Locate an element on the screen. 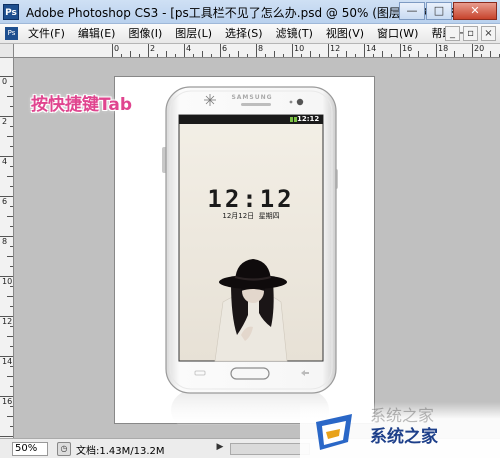 Image resolution: width=500 pixels, height=458 pixels. menu-filter: 滤镜(T) is located at coordinates (294, 34).